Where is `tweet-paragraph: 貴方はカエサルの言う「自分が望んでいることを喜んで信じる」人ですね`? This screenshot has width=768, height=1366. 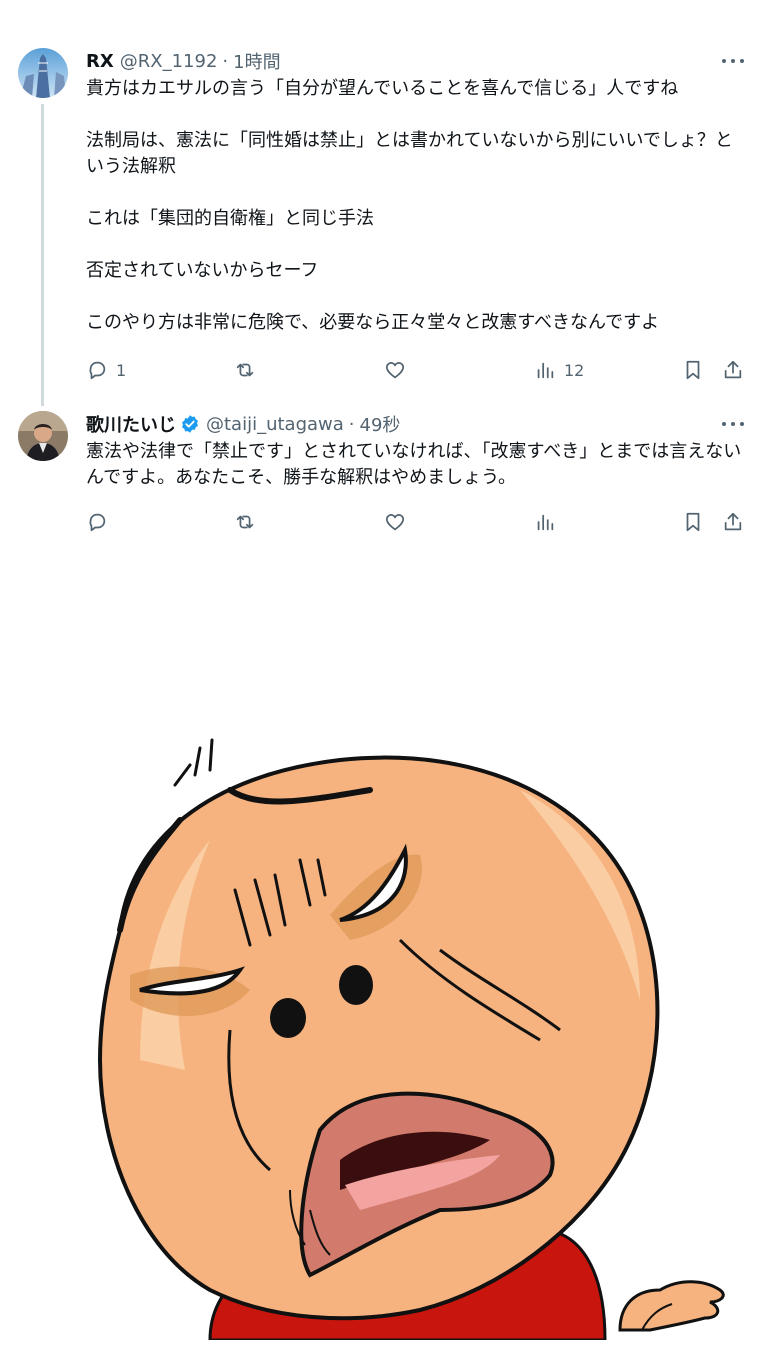 tweet-paragraph: 貴方はカエサルの言う「自分が望んでいることを喜んで信じる」人ですね is located at coordinates (382, 88).